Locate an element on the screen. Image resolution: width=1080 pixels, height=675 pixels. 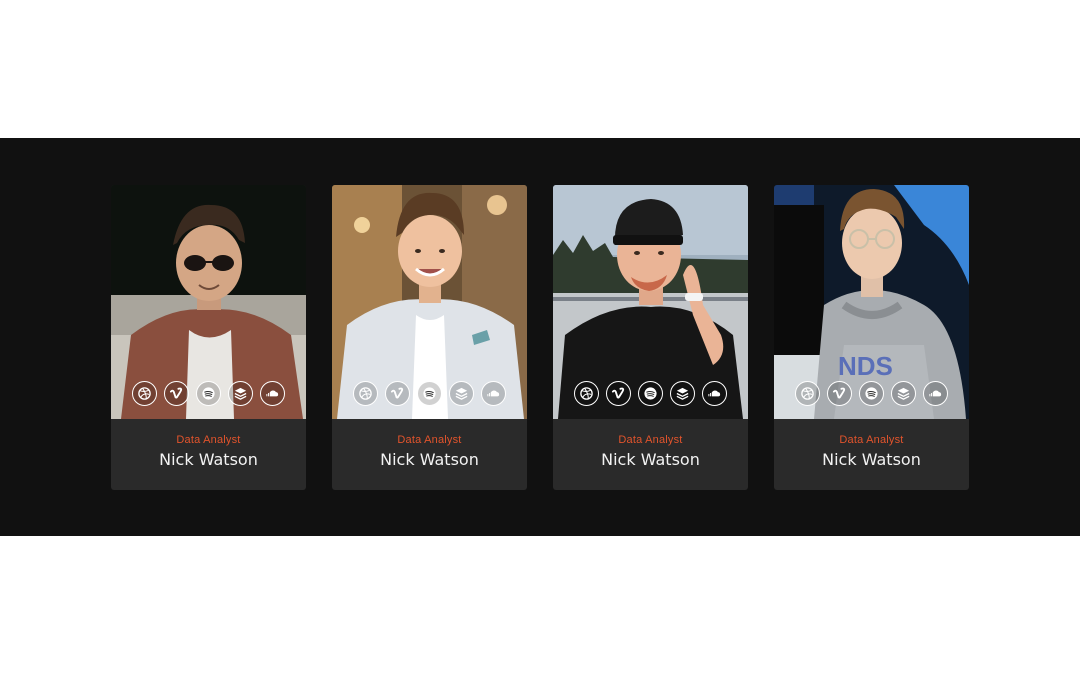
team-card: NDS Data Analyst Nick Watson is located at coordinates (871, 337).